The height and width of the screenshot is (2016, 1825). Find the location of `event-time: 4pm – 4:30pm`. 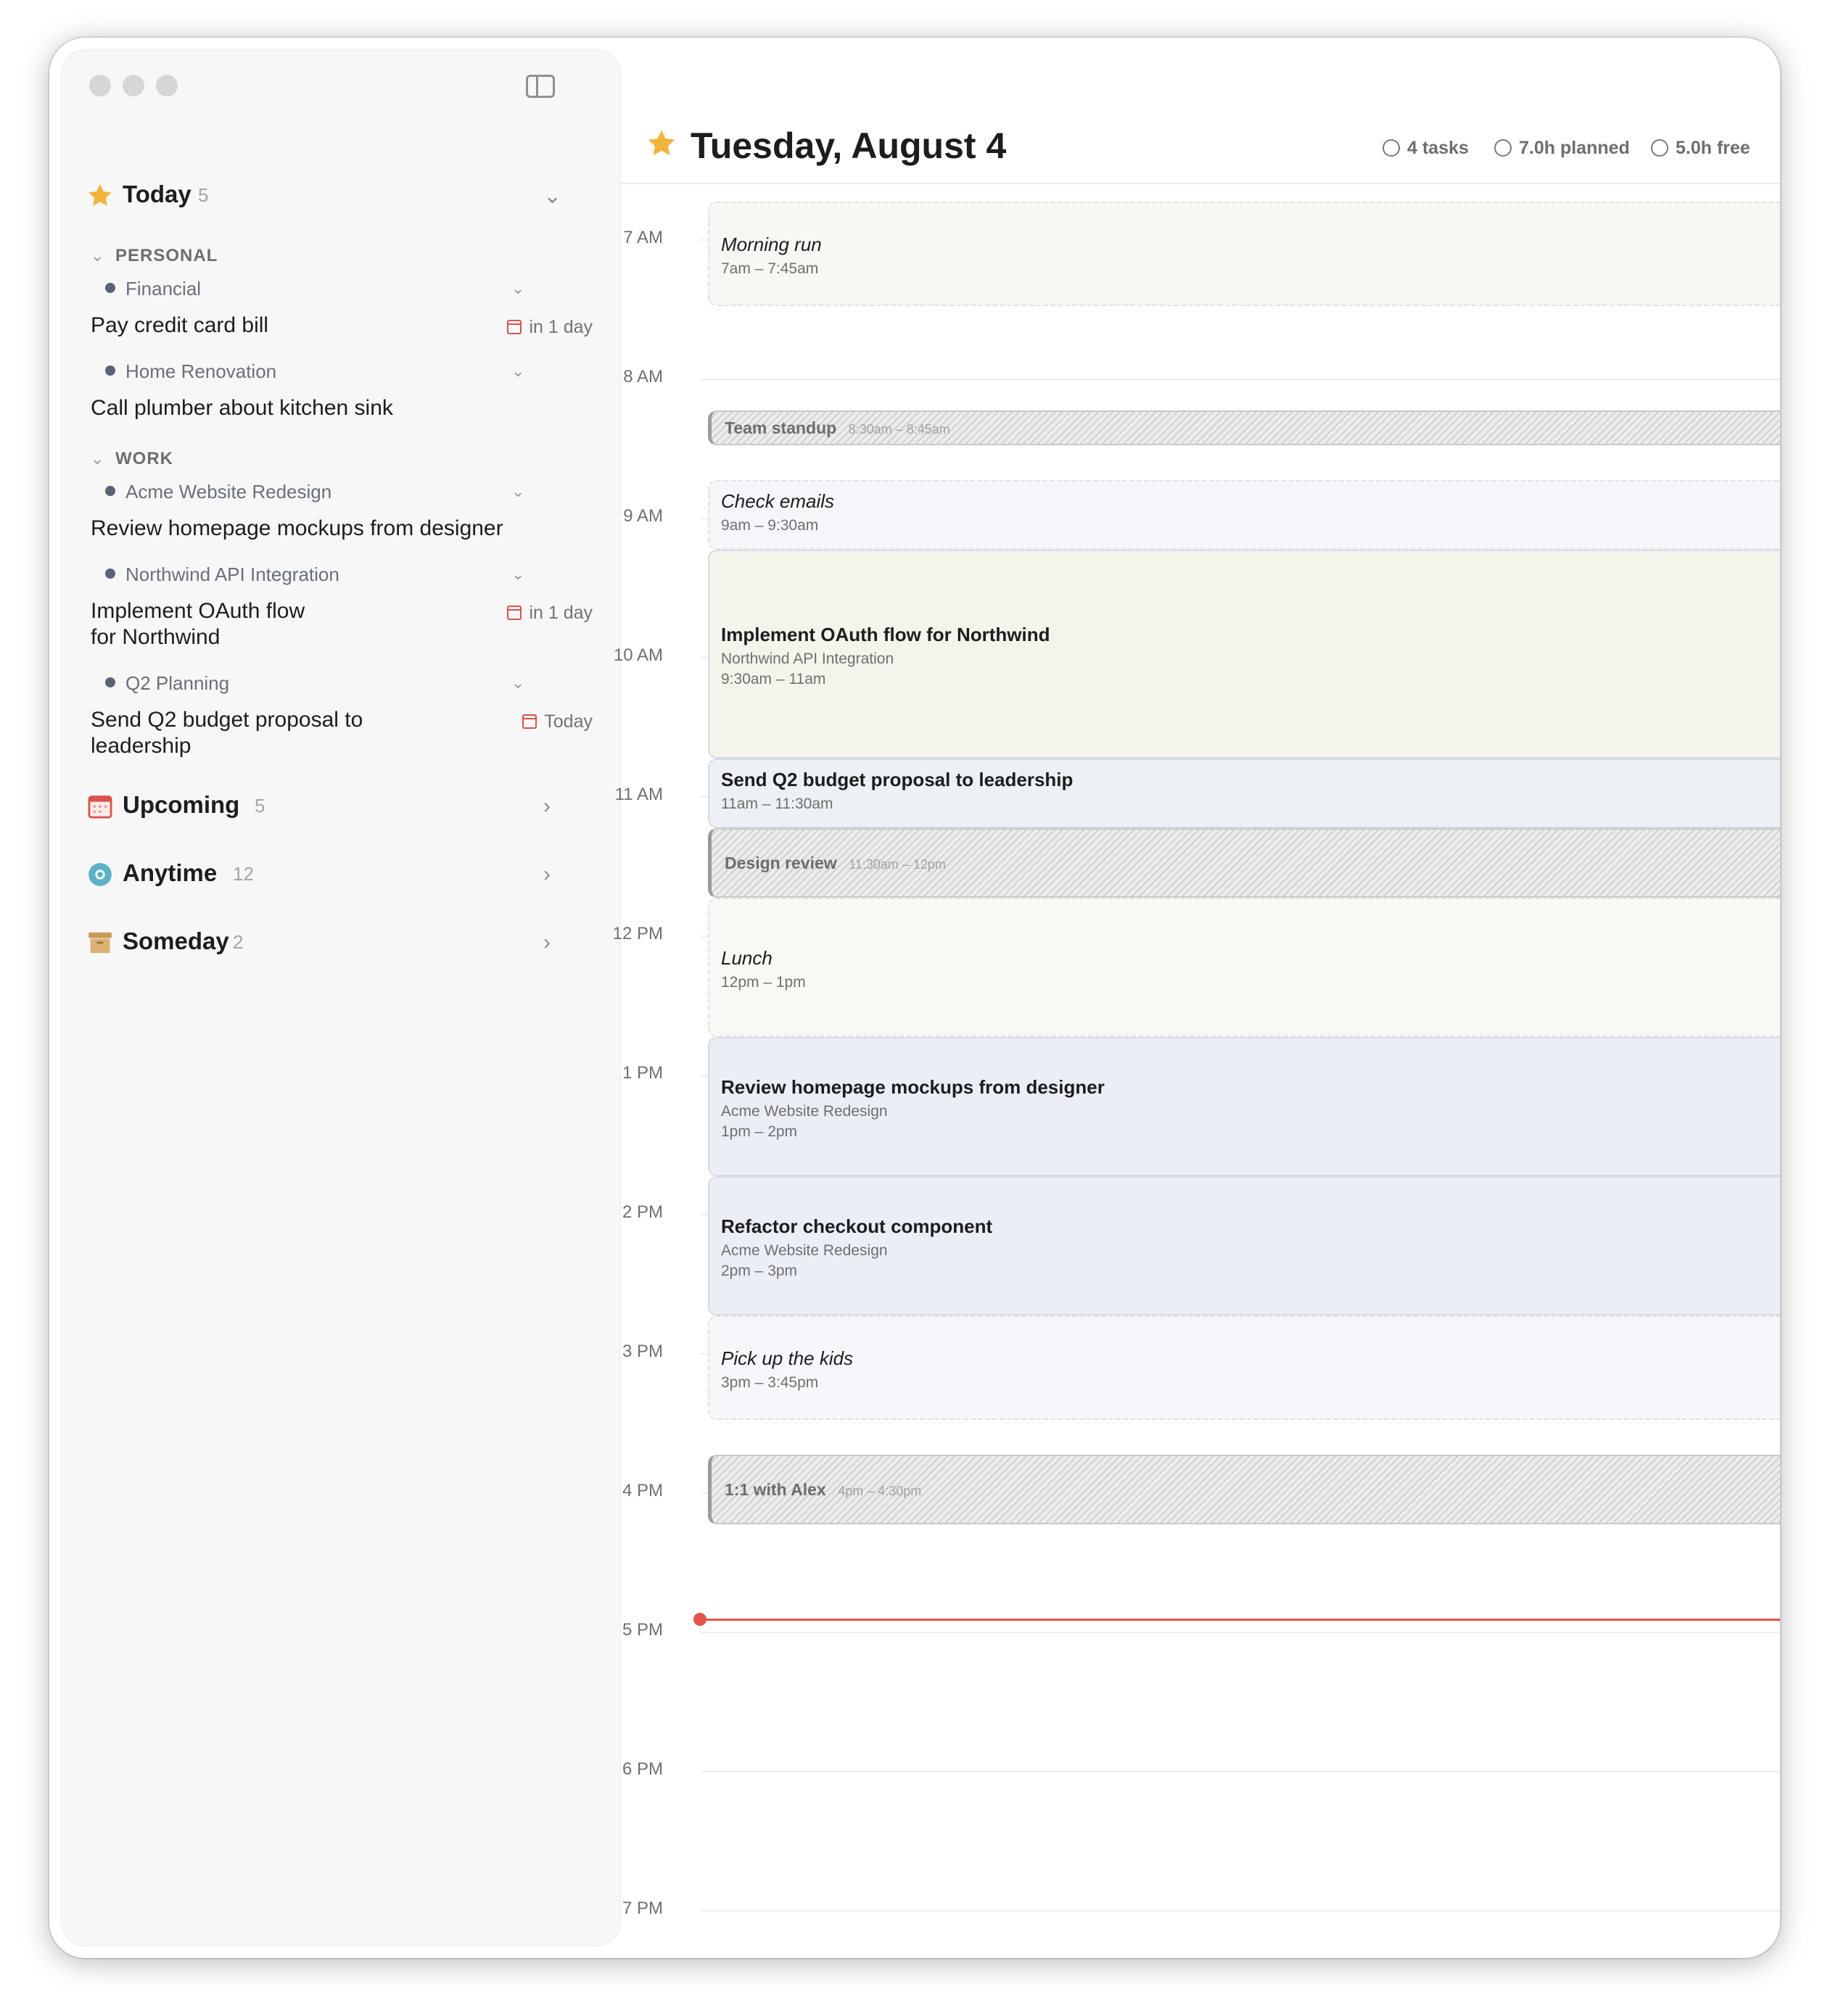

event-time: 4pm – 4:30pm is located at coordinates (880, 1491).